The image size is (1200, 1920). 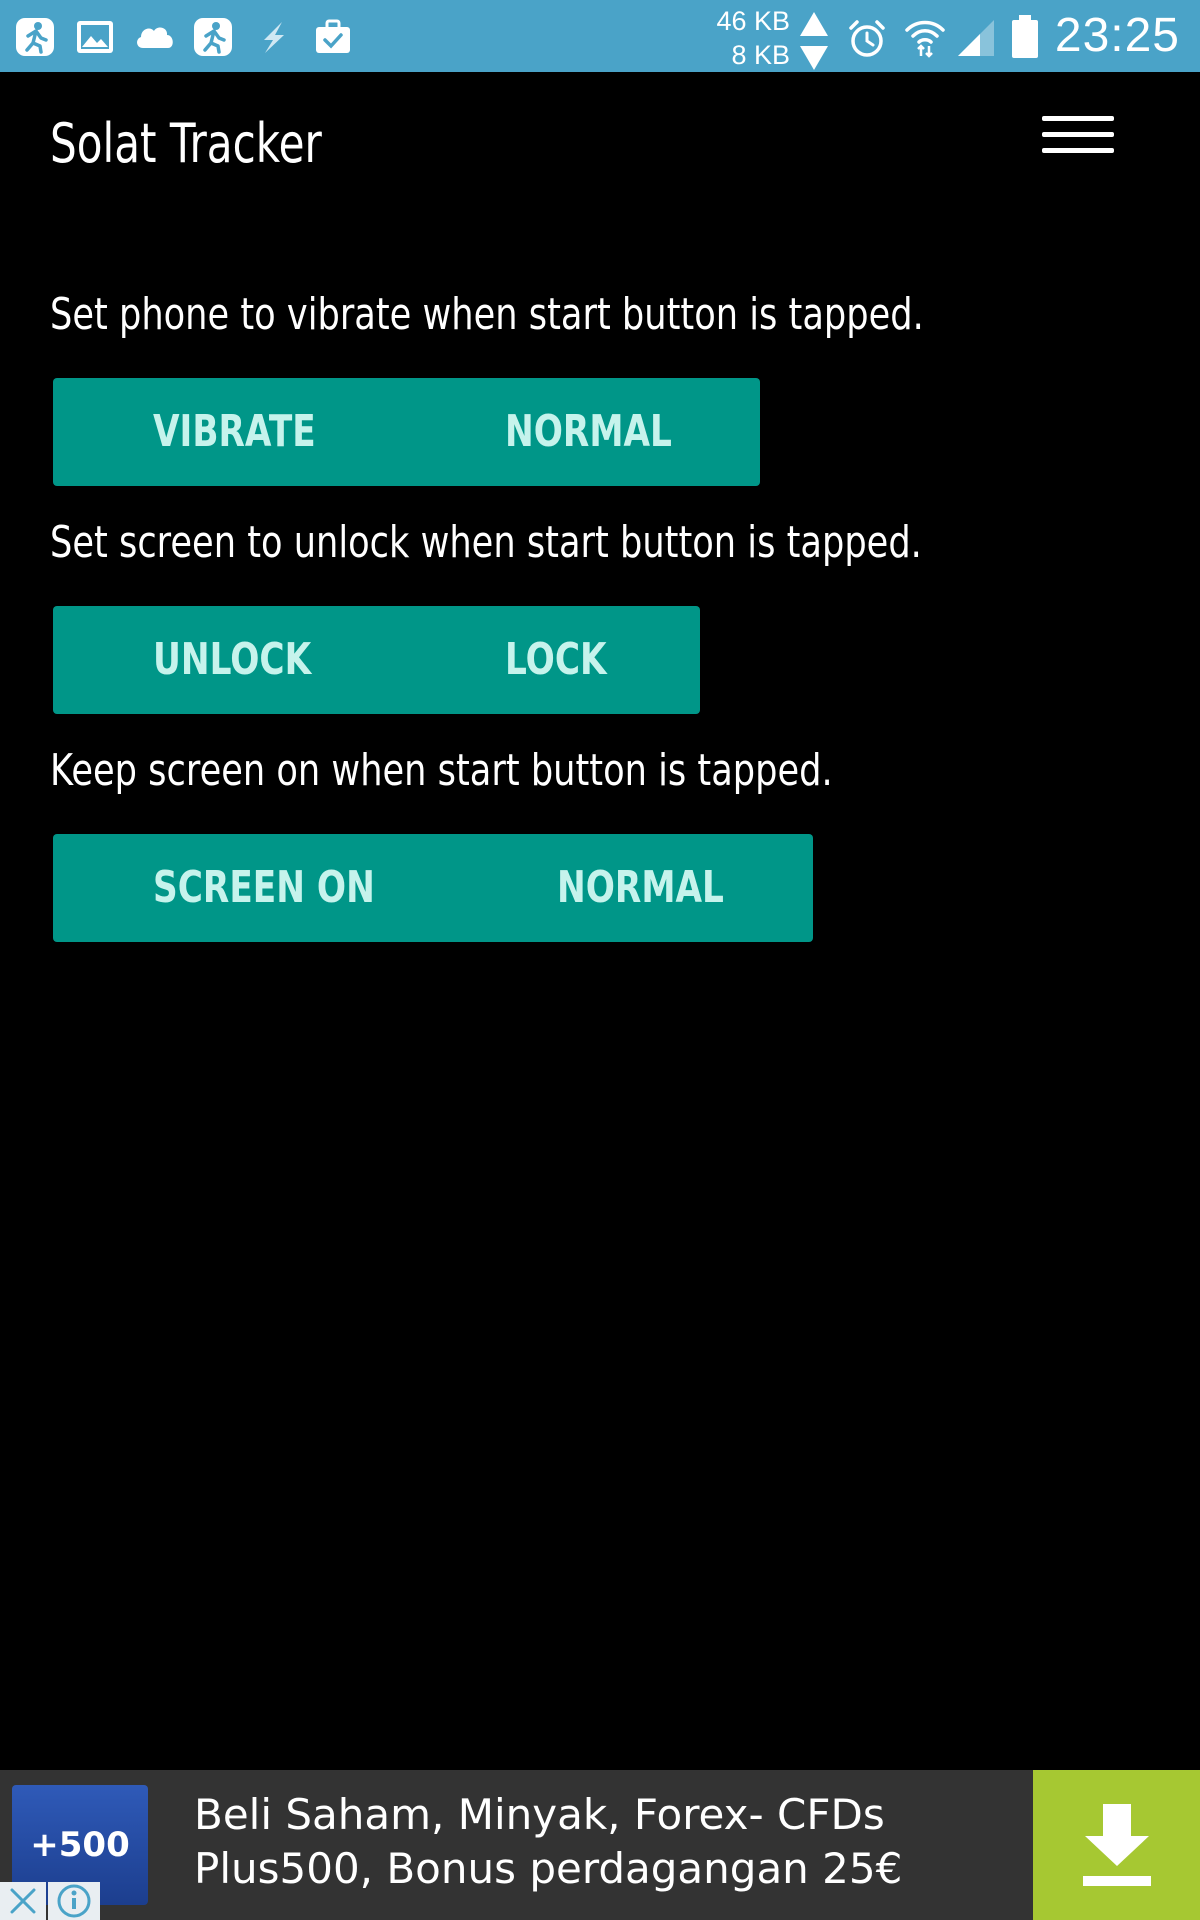 I want to click on info-icon, so click(x=74, y=1901).